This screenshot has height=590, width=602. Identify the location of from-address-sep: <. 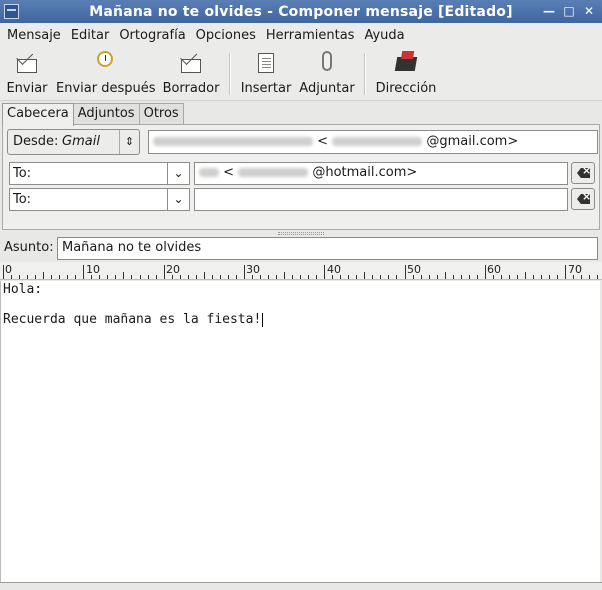
(323, 141).